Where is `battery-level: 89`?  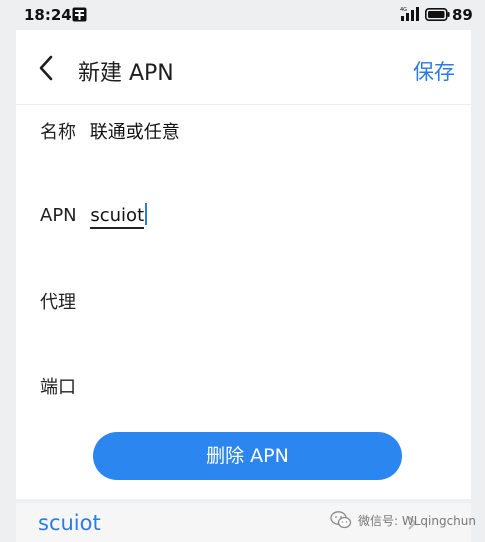 battery-level: 89 is located at coordinates (462, 15).